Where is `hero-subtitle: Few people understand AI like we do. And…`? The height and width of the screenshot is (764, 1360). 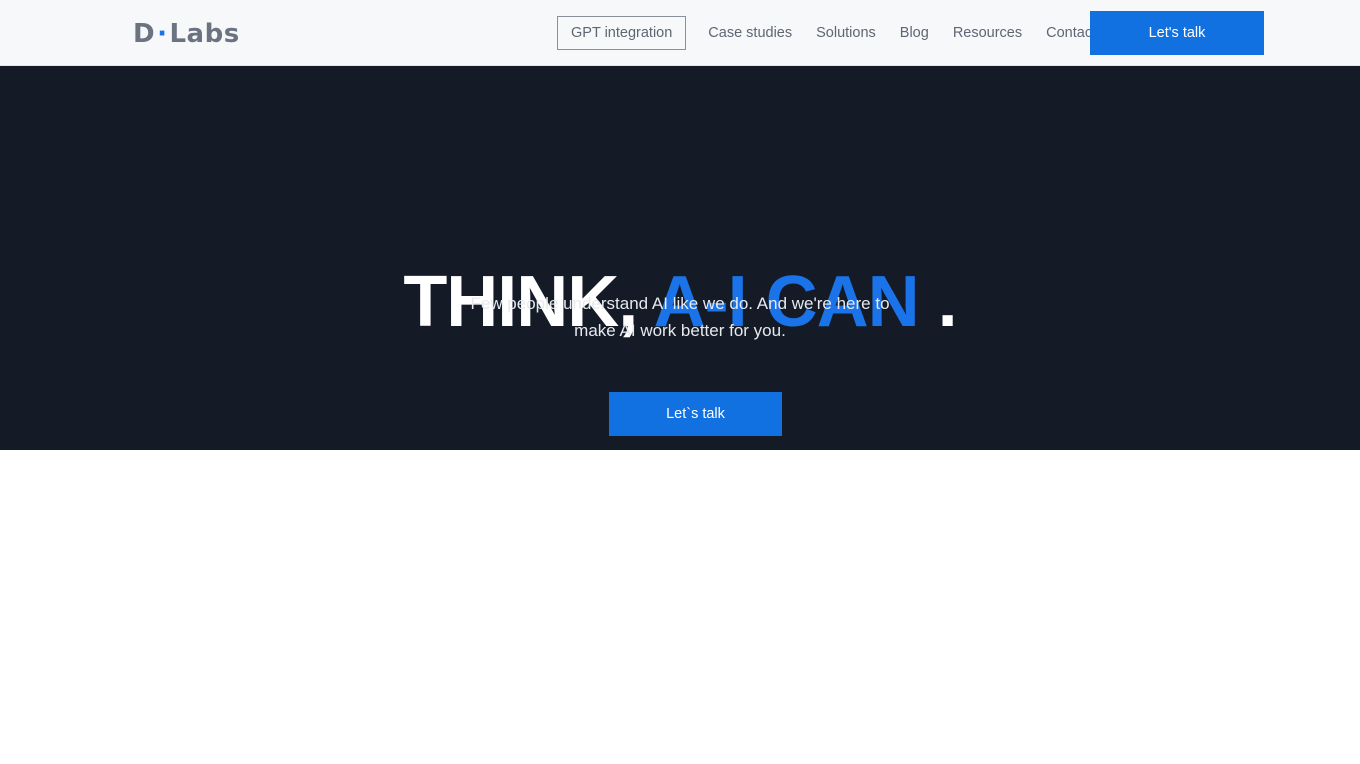
hero-subtitle: Few people understand AI like we do. And… is located at coordinates (680, 317).